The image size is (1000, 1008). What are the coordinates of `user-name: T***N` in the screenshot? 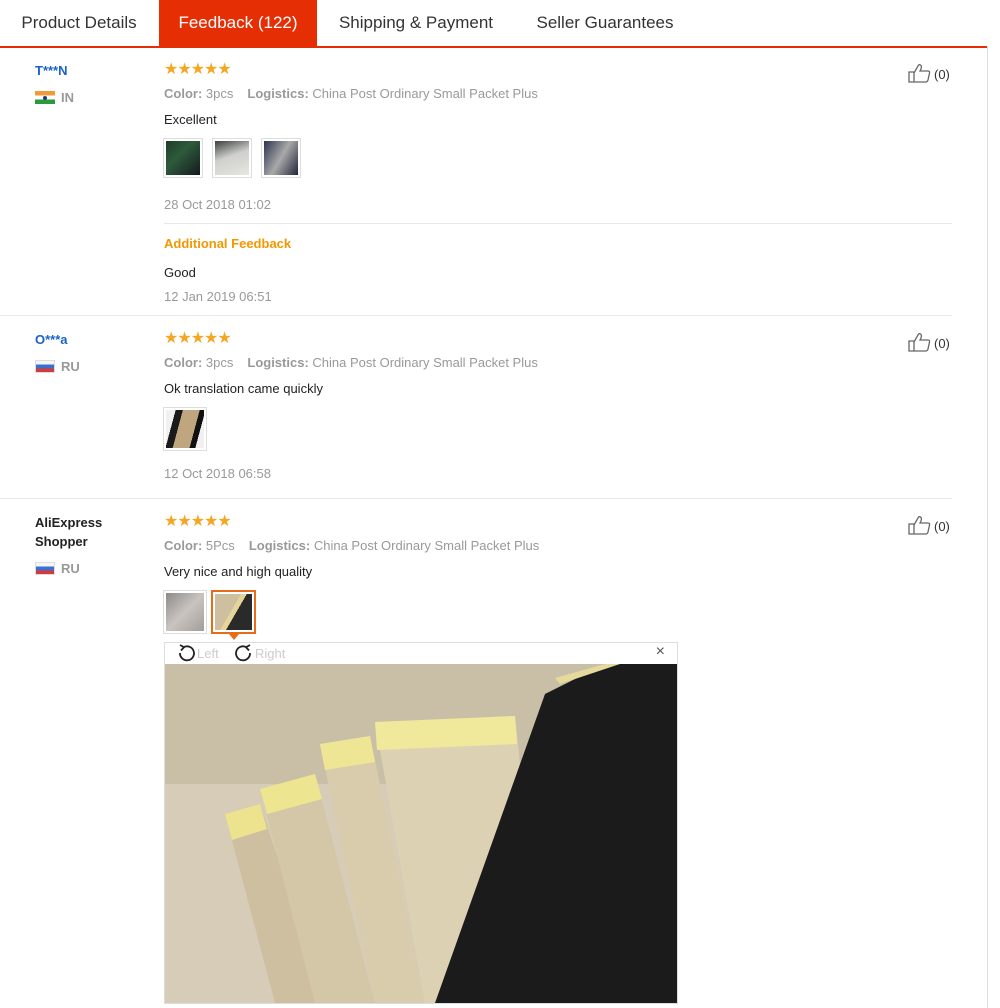 It's located at (51, 70).